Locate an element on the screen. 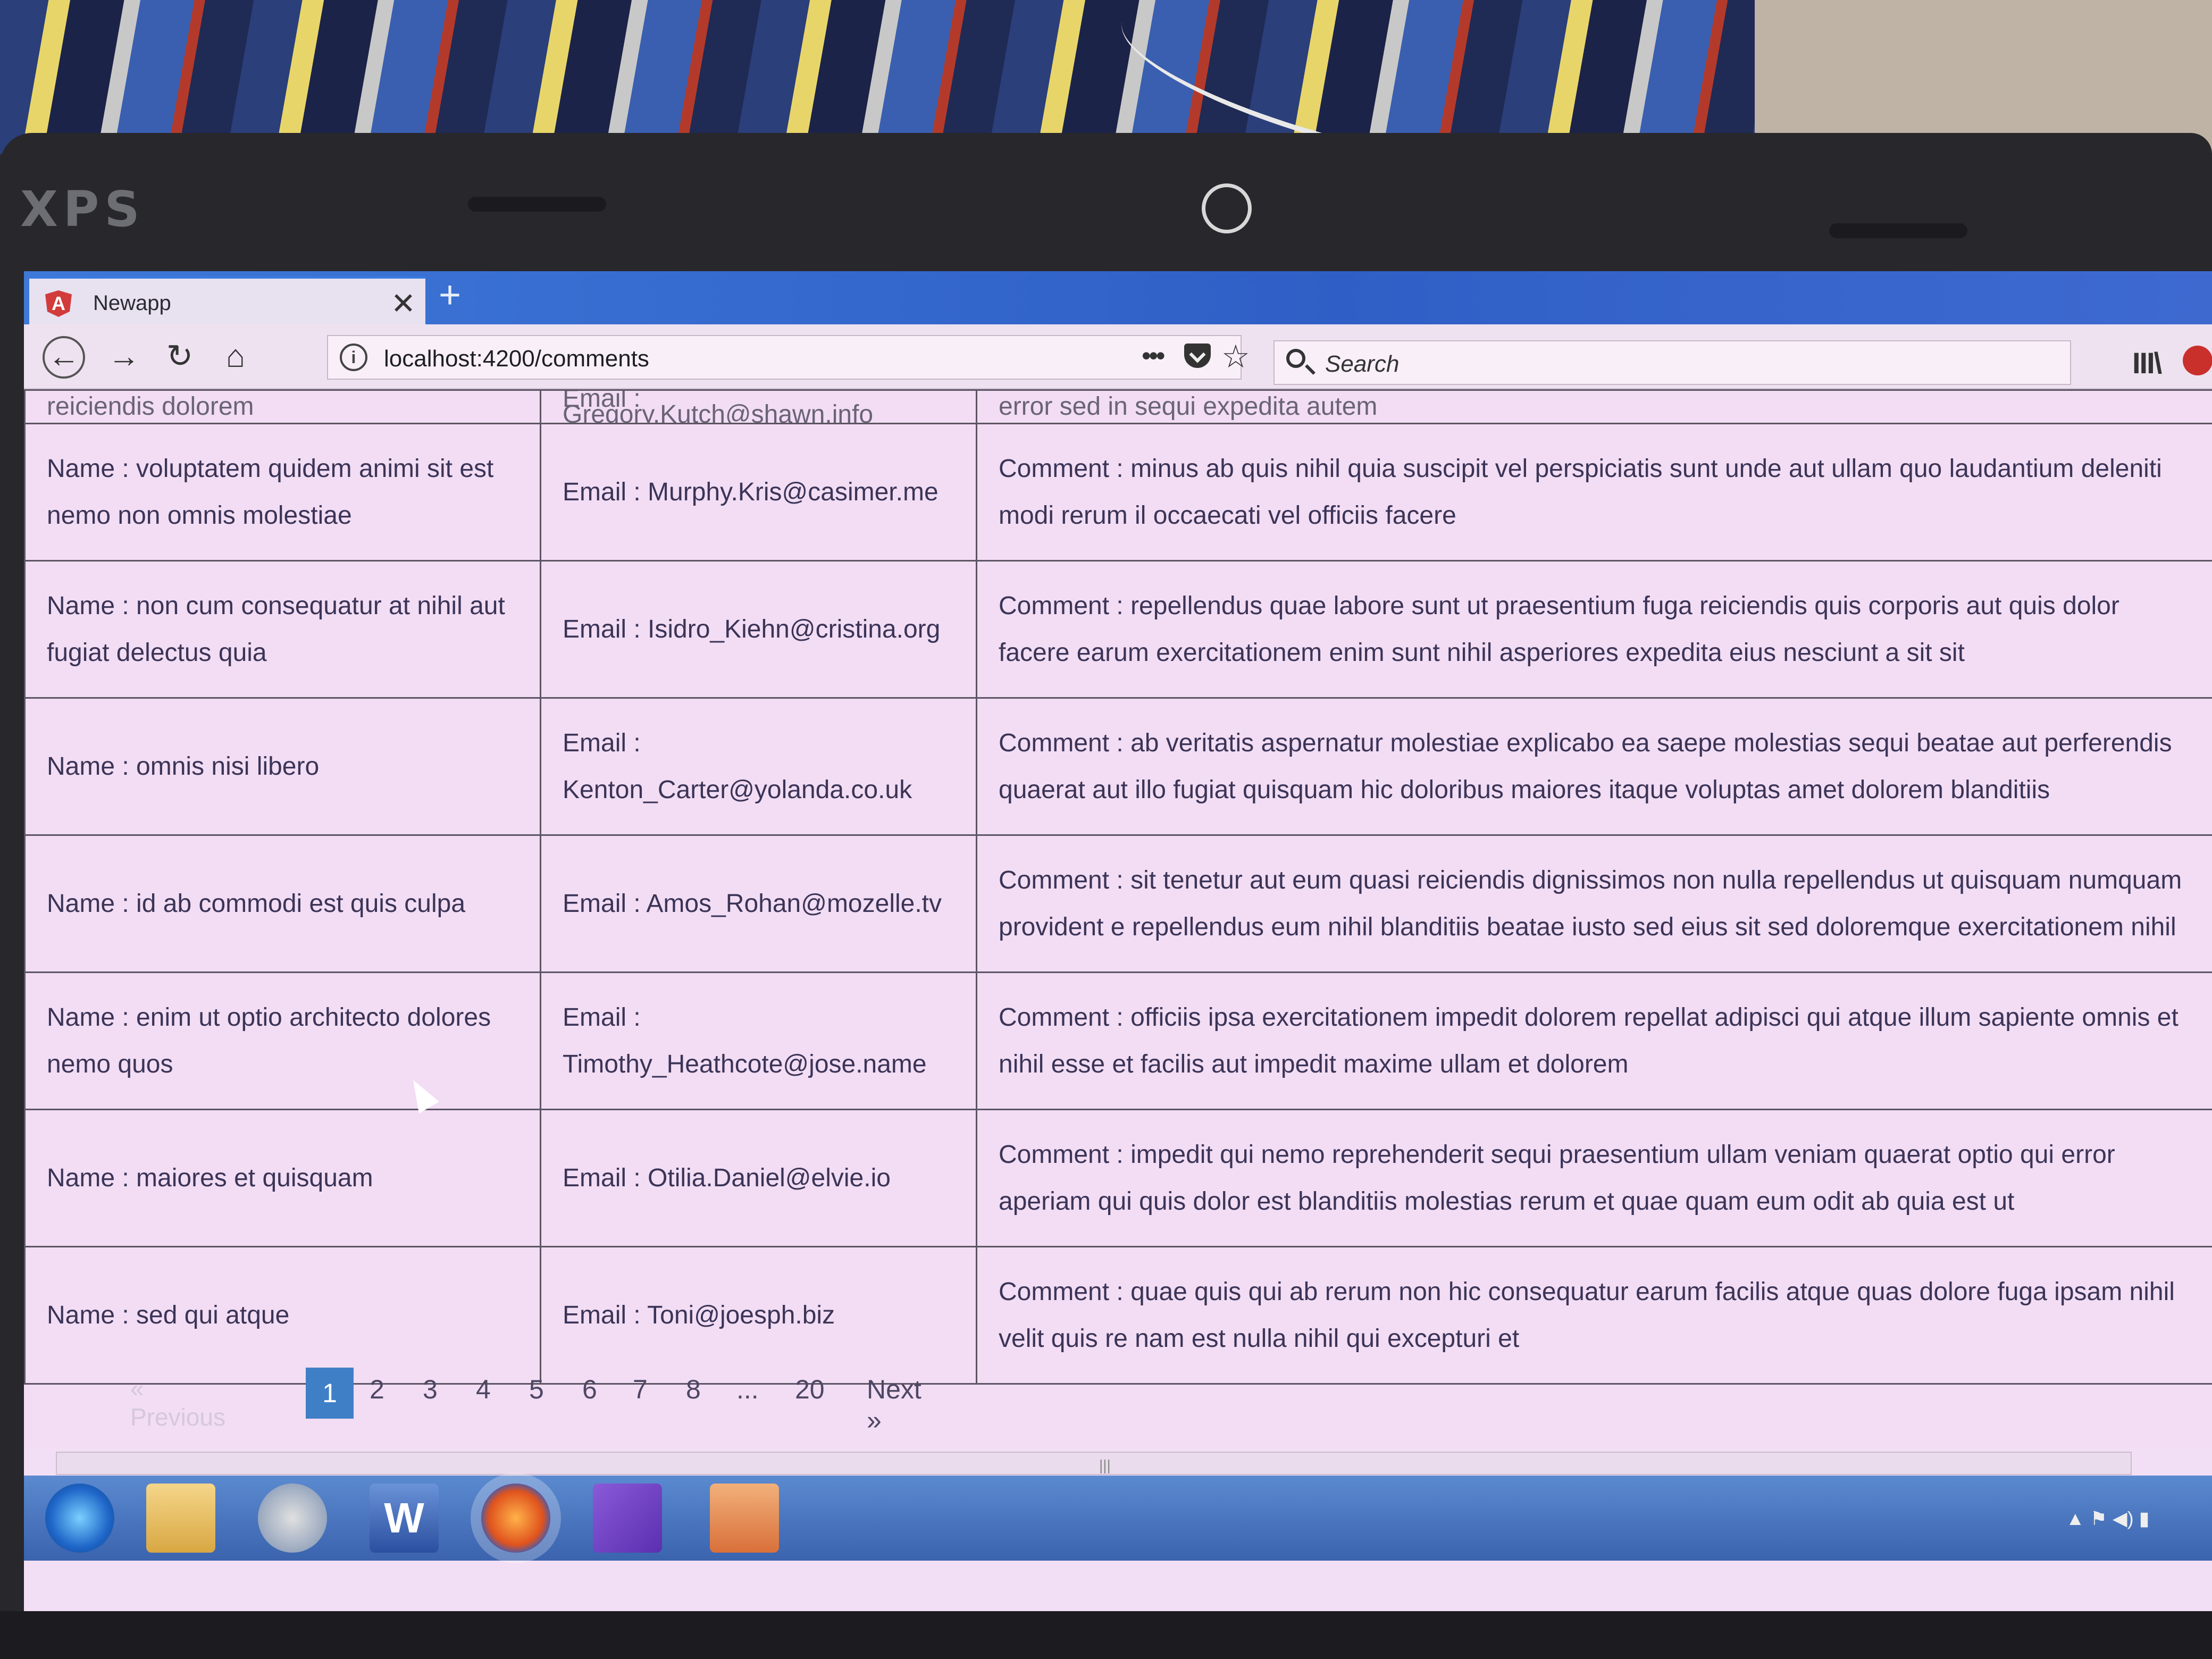 This screenshot has width=2212, height=1659. webcam is located at coordinates (1227, 208).